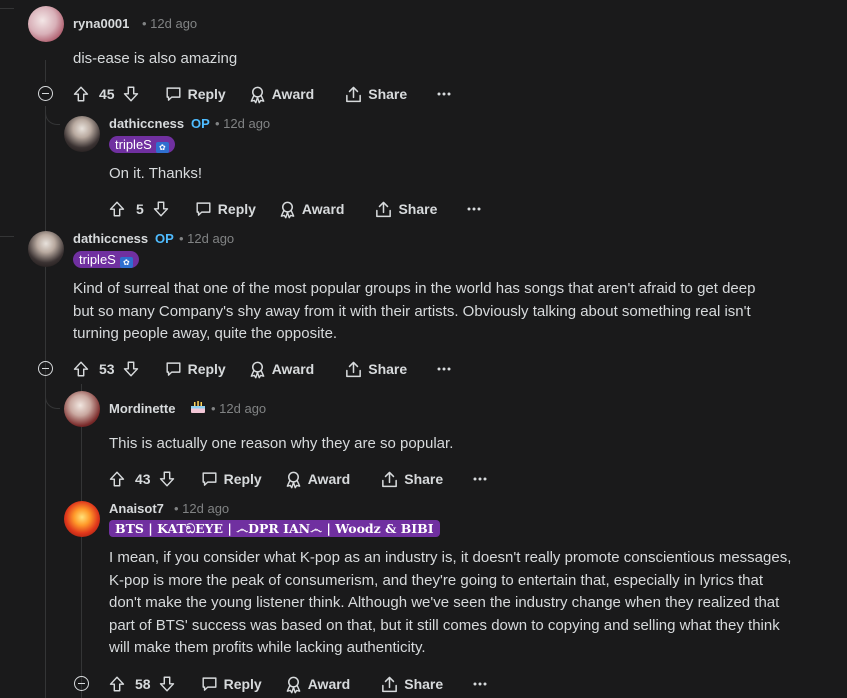 This screenshot has width=847, height=698. What do you see at coordinates (7, 4) in the screenshot?
I see `thread-edge-line` at bounding box center [7, 4].